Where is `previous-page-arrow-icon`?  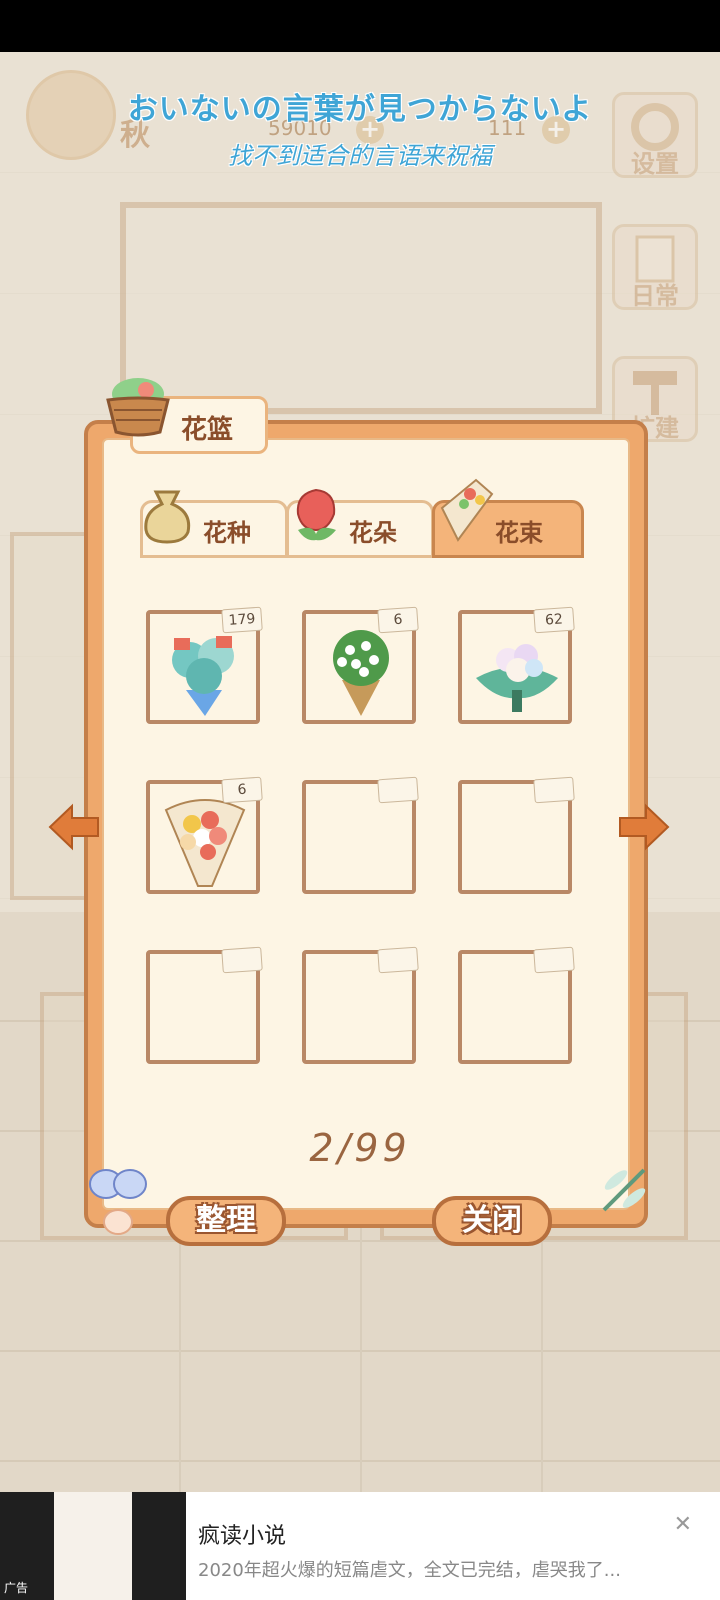
previous-page-arrow-icon is located at coordinates (74, 827).